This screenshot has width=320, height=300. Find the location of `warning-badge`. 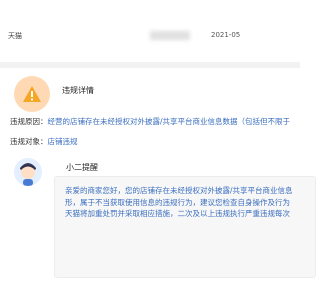

warning-badge is located at coordinates (32, 94).